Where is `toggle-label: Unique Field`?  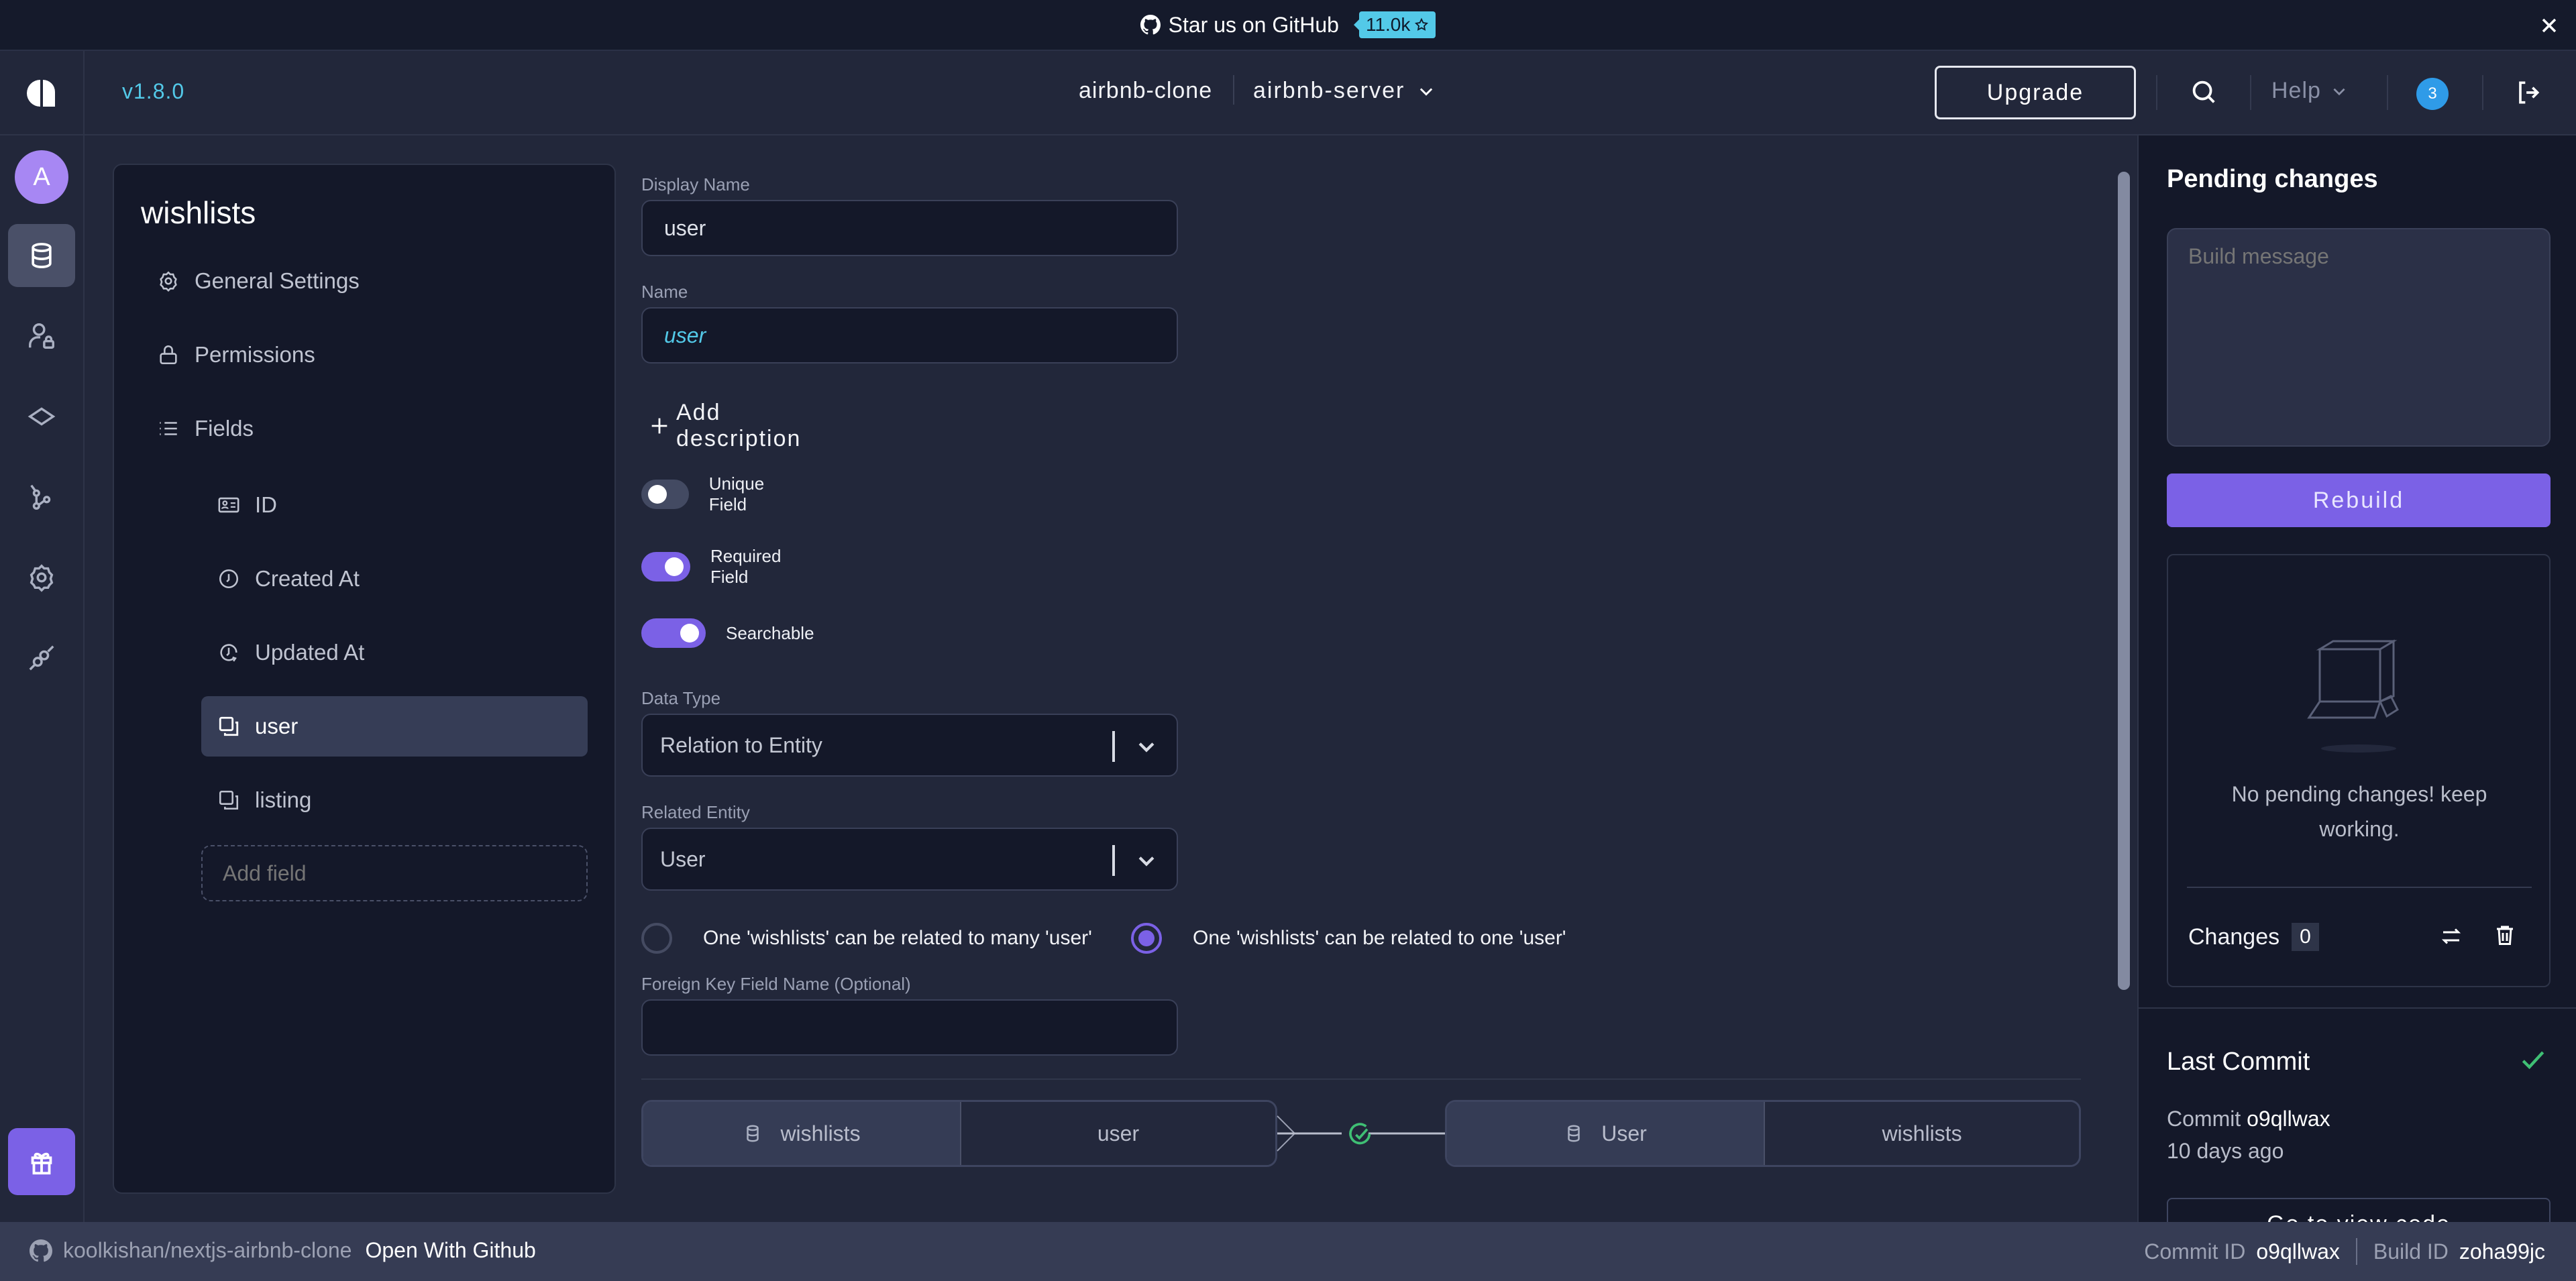 toggle-label: Unique Field is located at coordinates (736, 494).